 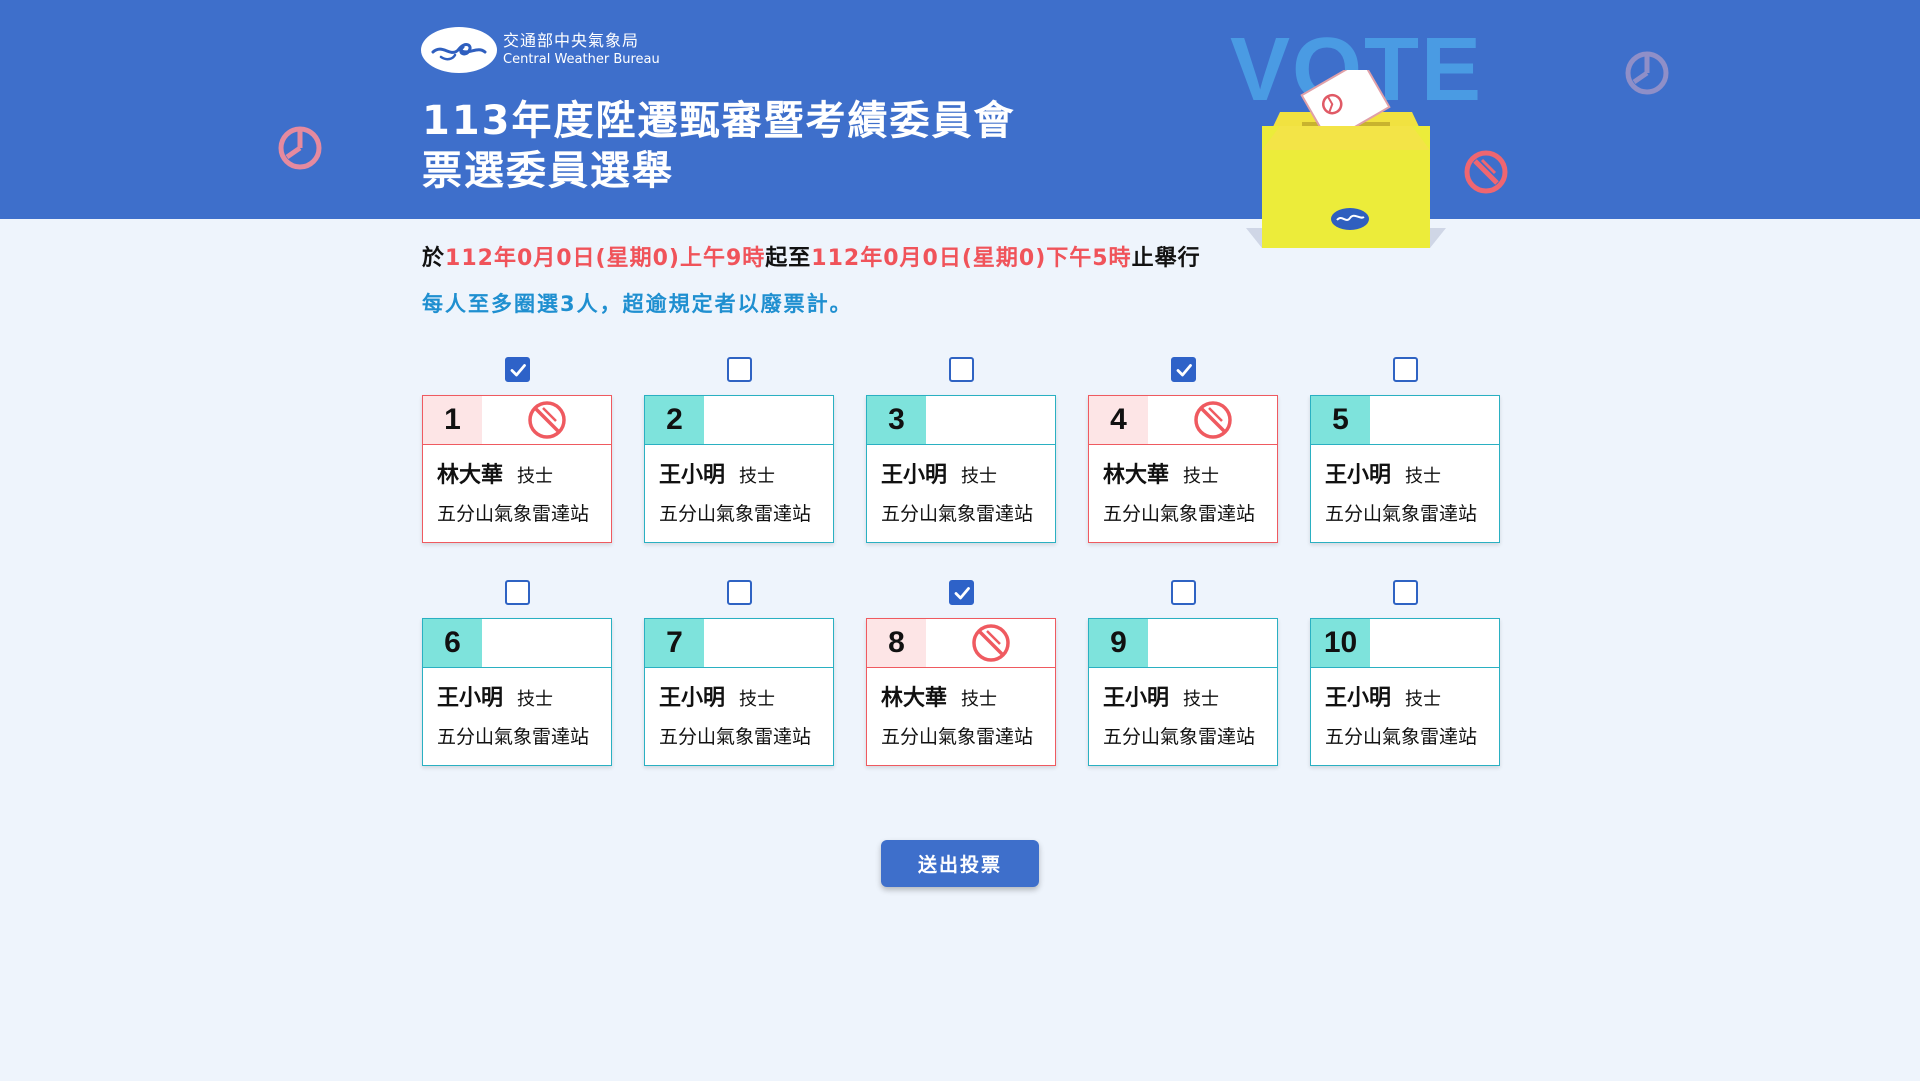 I want to click on org-logo: 交通部中央氣象局 Central Weather Bureau, so click(x=540, y=50).